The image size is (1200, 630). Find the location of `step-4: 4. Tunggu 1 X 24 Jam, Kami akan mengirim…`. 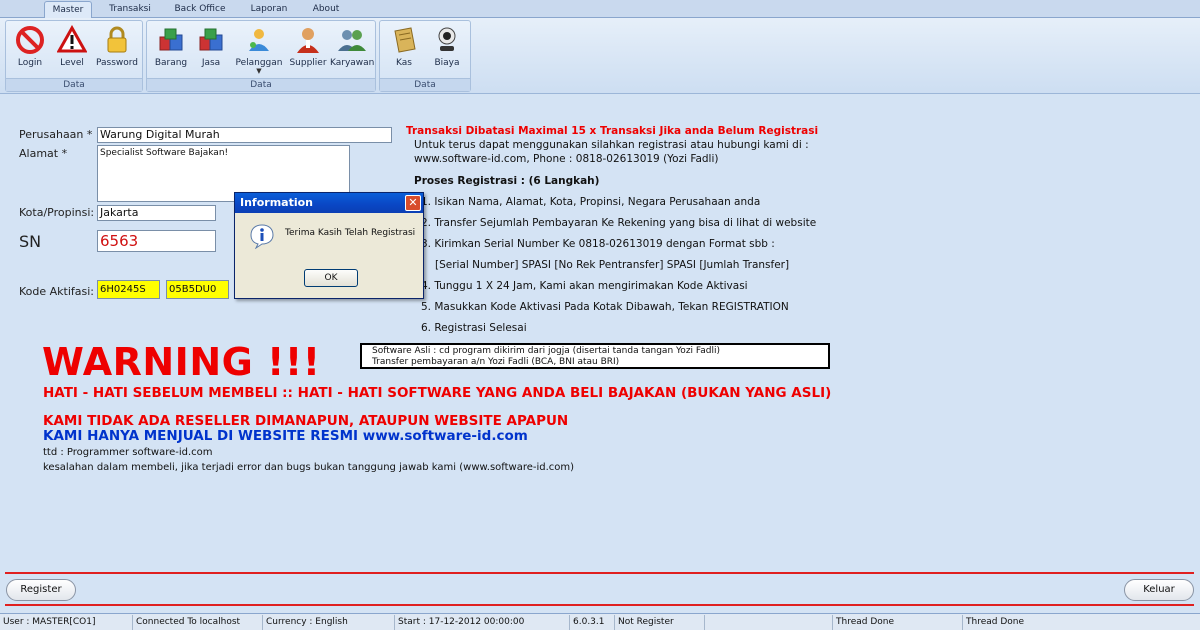

step-4: 4. Tunggu 1 X 24 Jam, Kami akan mengirim… is located at coordinates (584, 286).